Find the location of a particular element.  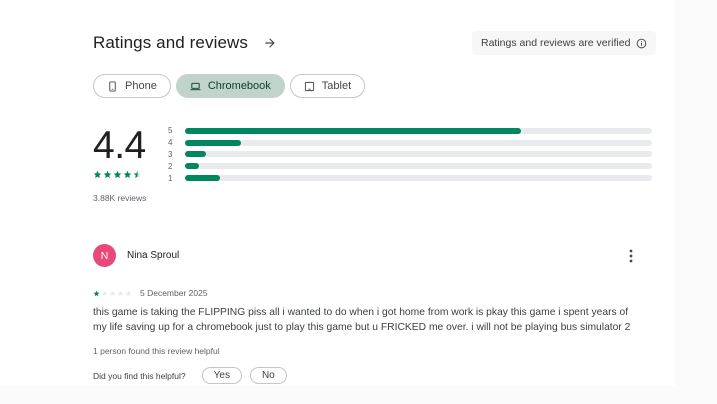

rating-bar-row: 3 is located at coordinates (410, 155).